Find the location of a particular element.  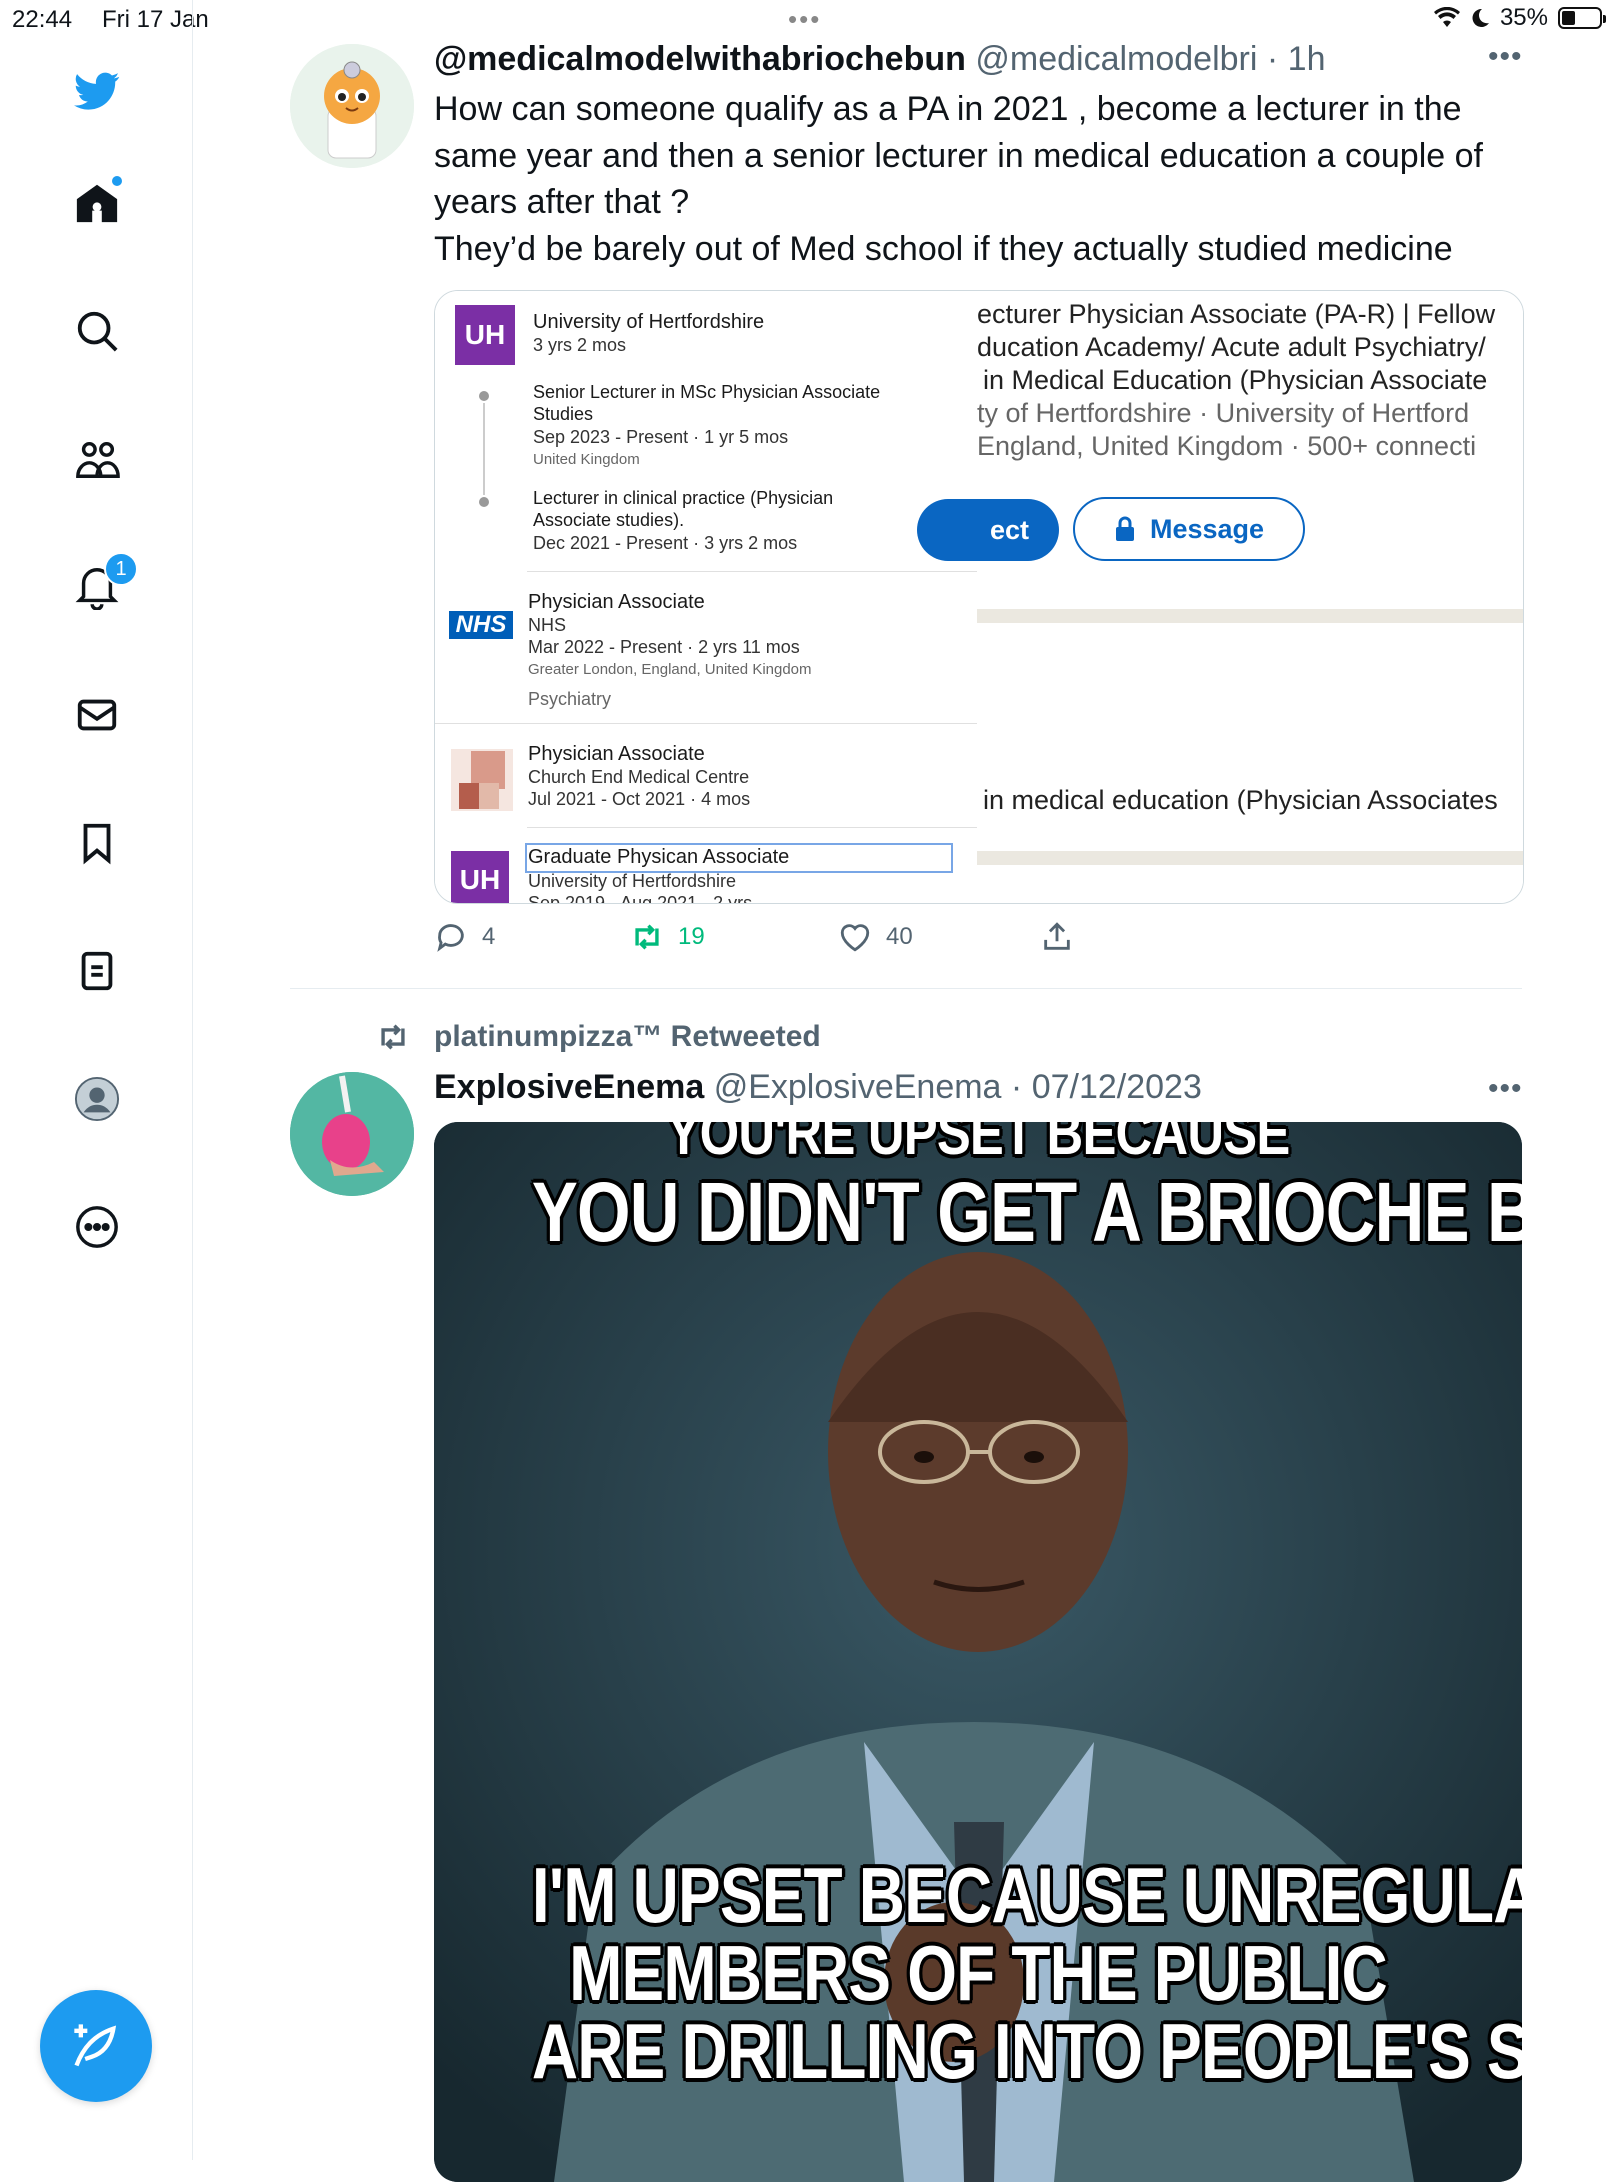

li-job4-dates: Sep 2019 - Aug 2021 · 2 yrs is located at coordinates (640, 898).